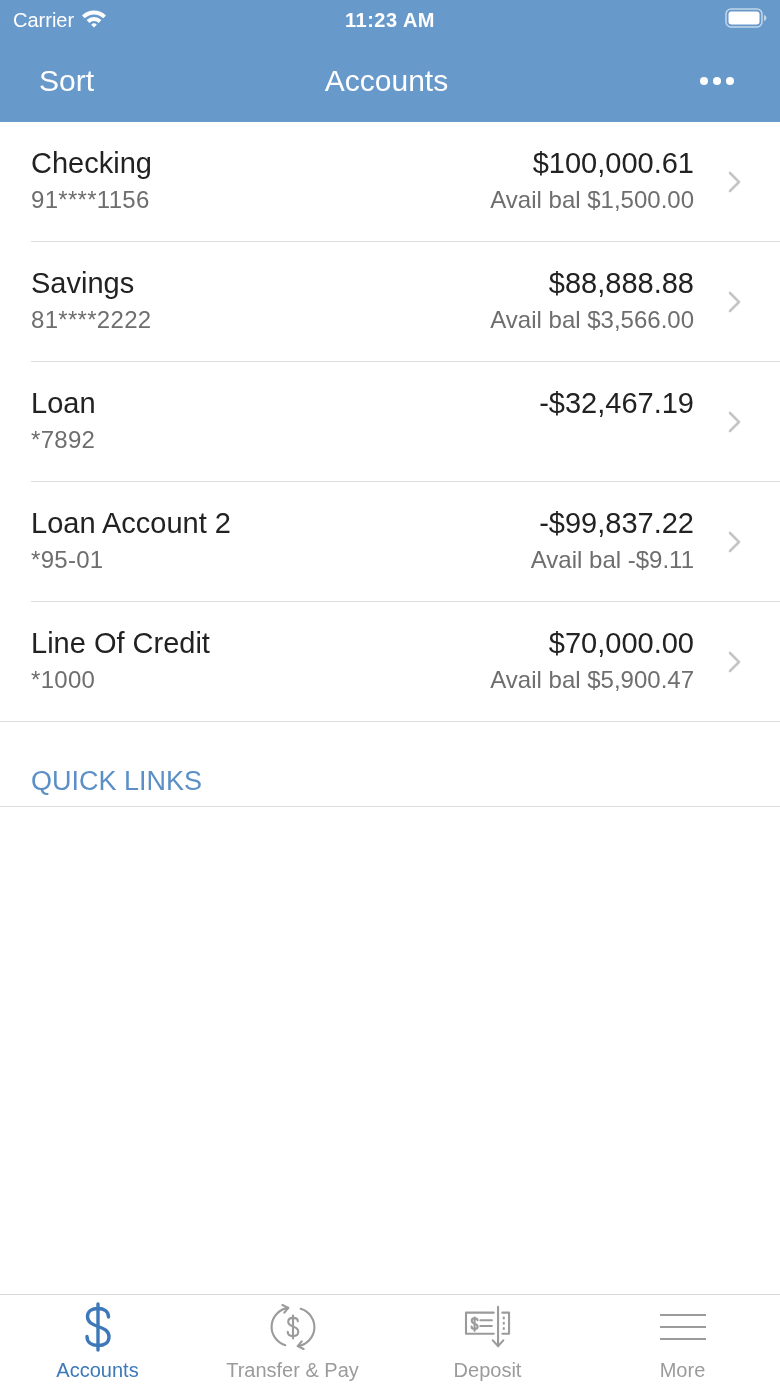 This screenshot has width=780, height=1387. Describe the element at coordinates (616, 523) in the screenshot. I see `account-balance: -$99,837.22` at that location.